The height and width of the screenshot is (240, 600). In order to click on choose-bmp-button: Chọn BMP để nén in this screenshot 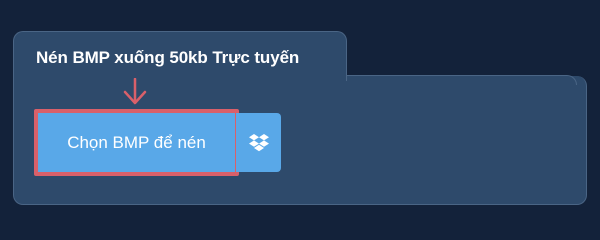, I will do `click(136, 142)`.